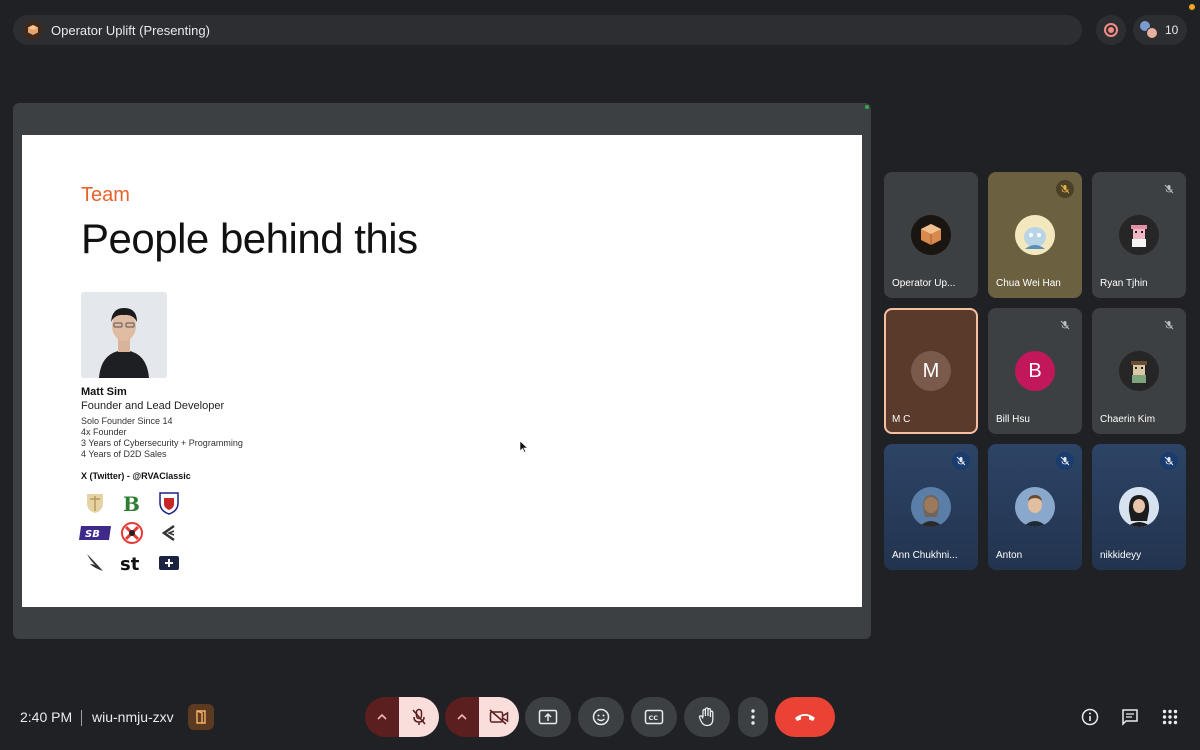 This screenshot has width=1200, height=750. I want to click on participant-tile: Chua Wei Han, so click(1035, 235).